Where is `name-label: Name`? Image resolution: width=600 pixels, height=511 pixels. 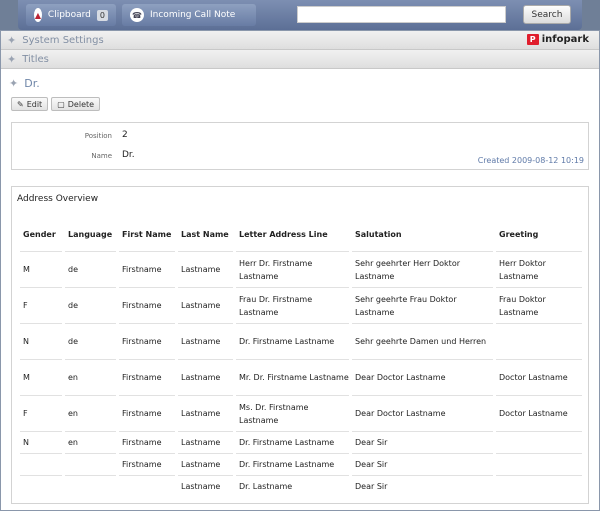
name-label: Name is located at coordinates (101, 156).